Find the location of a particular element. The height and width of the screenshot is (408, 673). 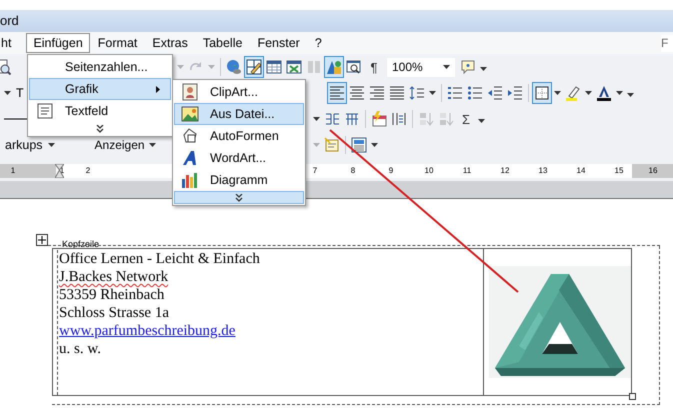

submenu-arrow-icon is located at coordinates (158, 89).